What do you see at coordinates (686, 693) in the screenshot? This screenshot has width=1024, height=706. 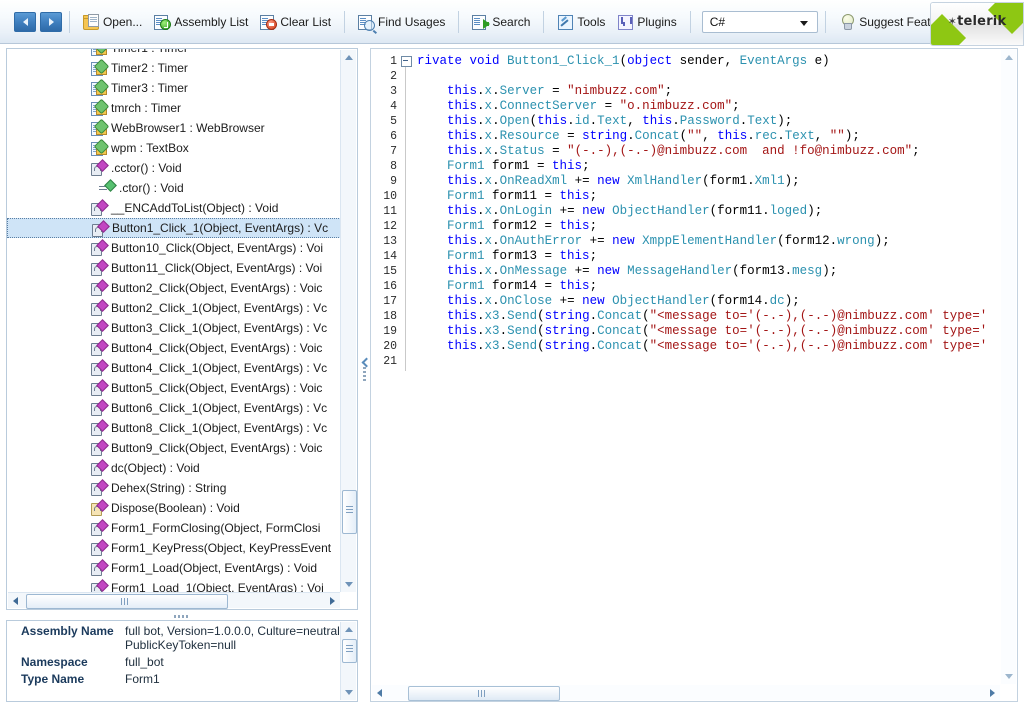 I see `editor-horizontal-scrollbar` at bounding box center [686, 693].